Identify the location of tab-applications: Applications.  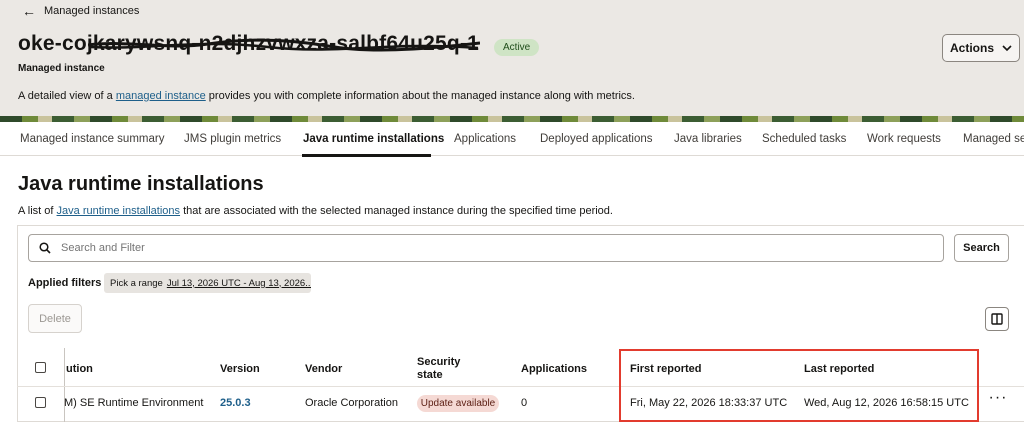
(485, 139).